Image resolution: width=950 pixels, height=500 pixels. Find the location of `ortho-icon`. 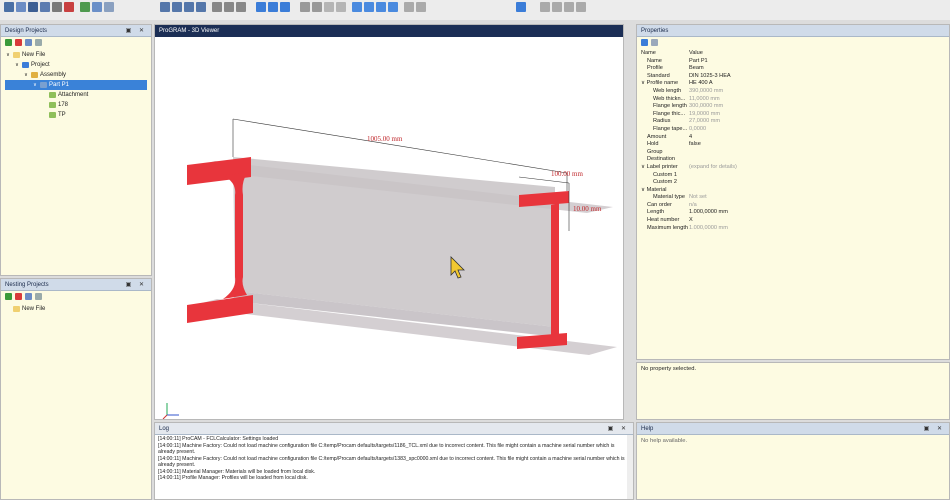

ortho-icon is located at coordinates (393, 7).